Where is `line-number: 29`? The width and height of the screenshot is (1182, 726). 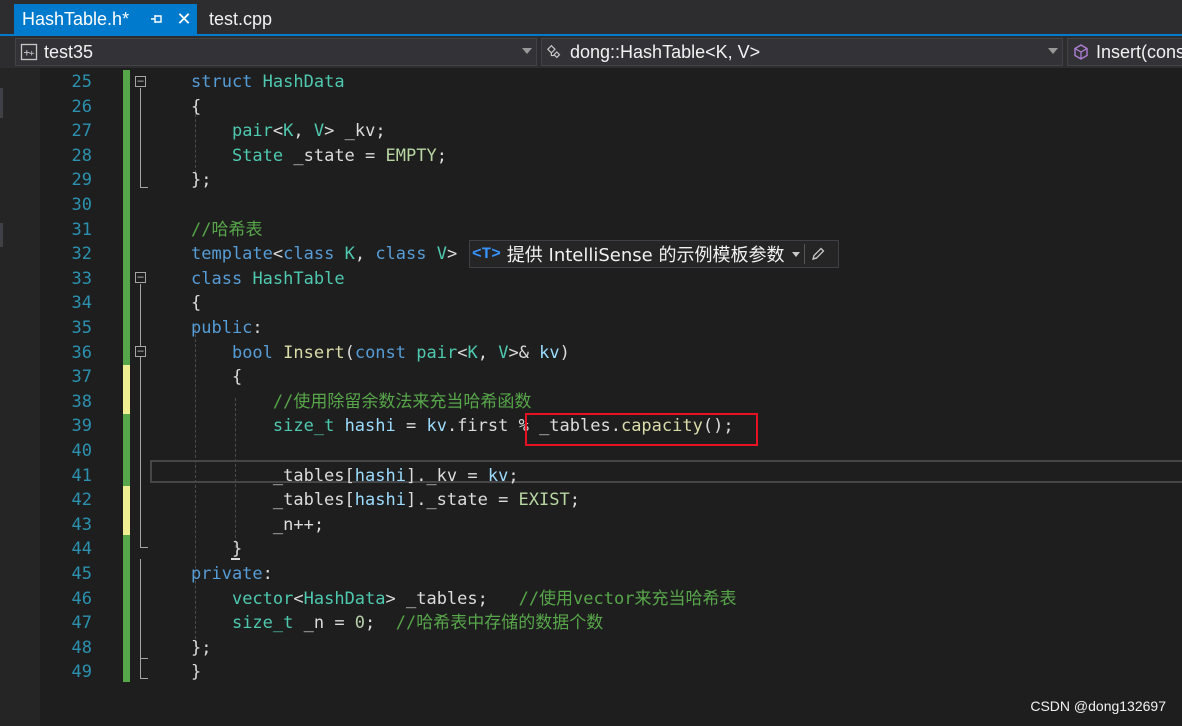
line-number: 29 is located at coordinates (81, 180).